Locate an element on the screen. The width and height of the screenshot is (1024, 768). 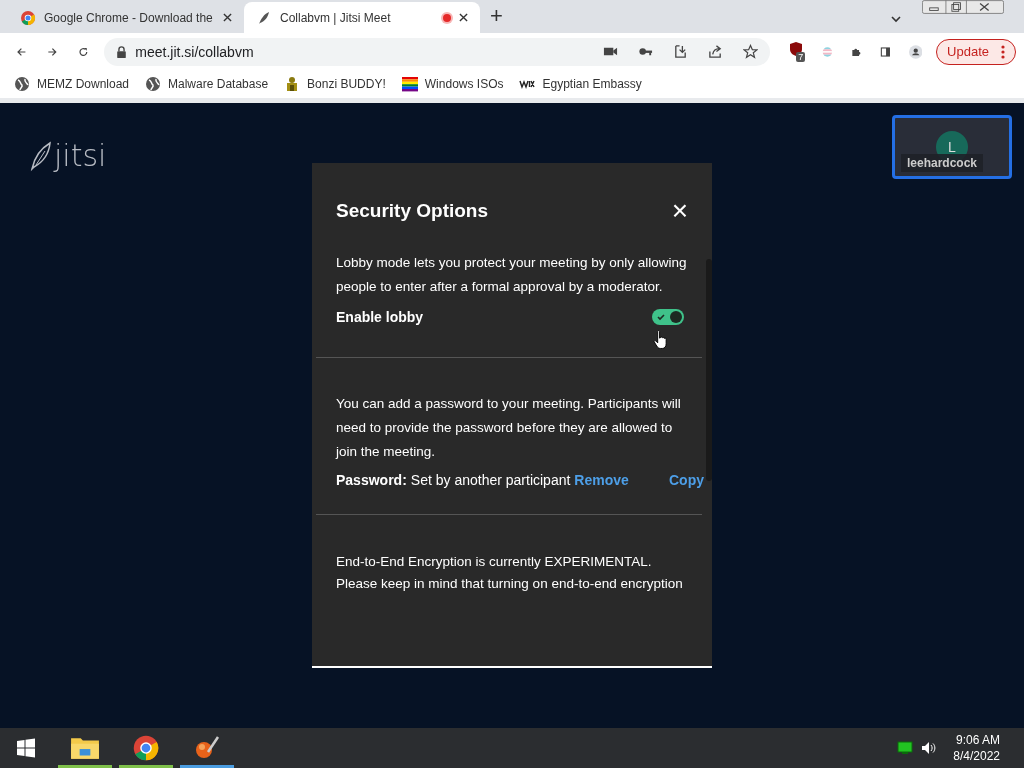
more-icon is located at coordinates (1003, 51).